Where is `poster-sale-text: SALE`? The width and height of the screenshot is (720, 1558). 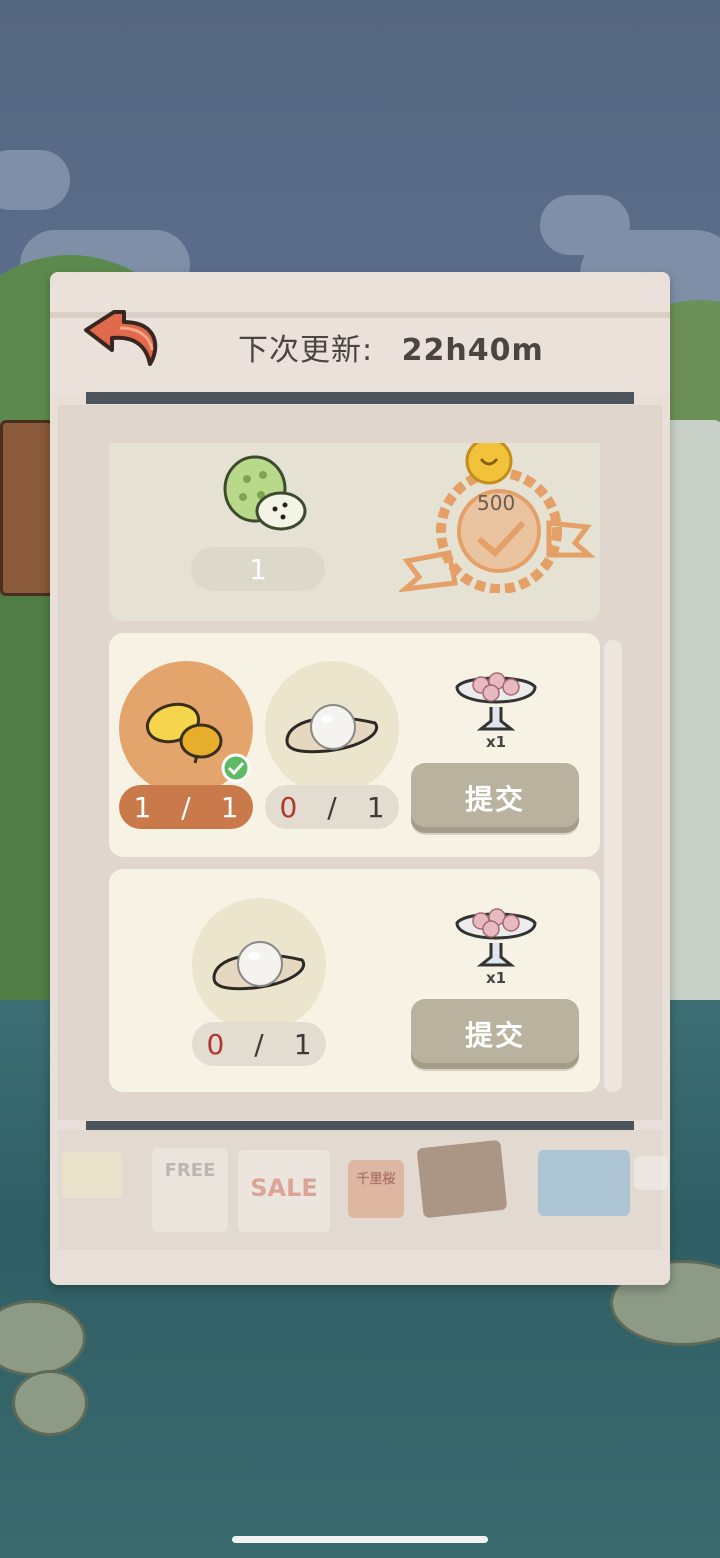 poster-sale-text: SALE is located at coordinates (284, 1188).